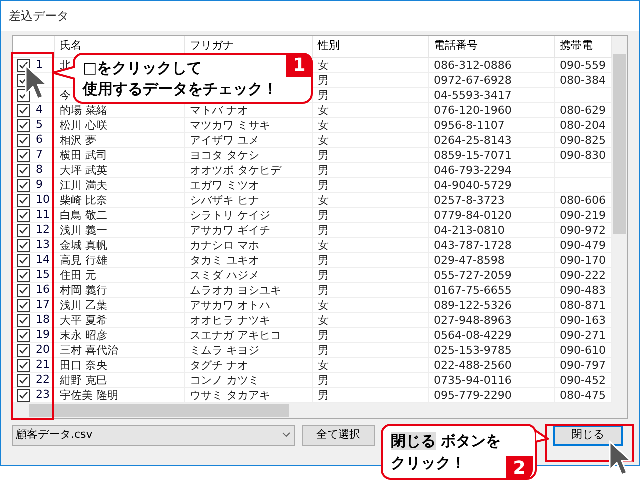  I want to click on table-cell: 0972-67-6928, so click(473, 80).